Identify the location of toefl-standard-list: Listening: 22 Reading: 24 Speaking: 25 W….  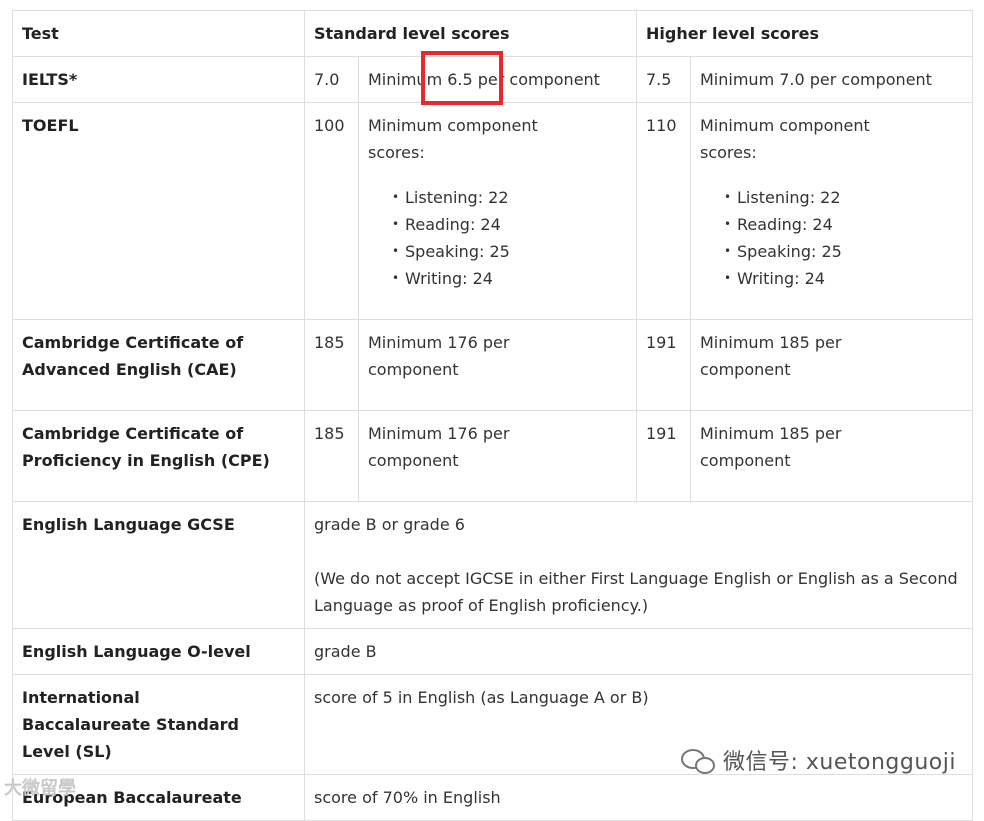
(497, 238).